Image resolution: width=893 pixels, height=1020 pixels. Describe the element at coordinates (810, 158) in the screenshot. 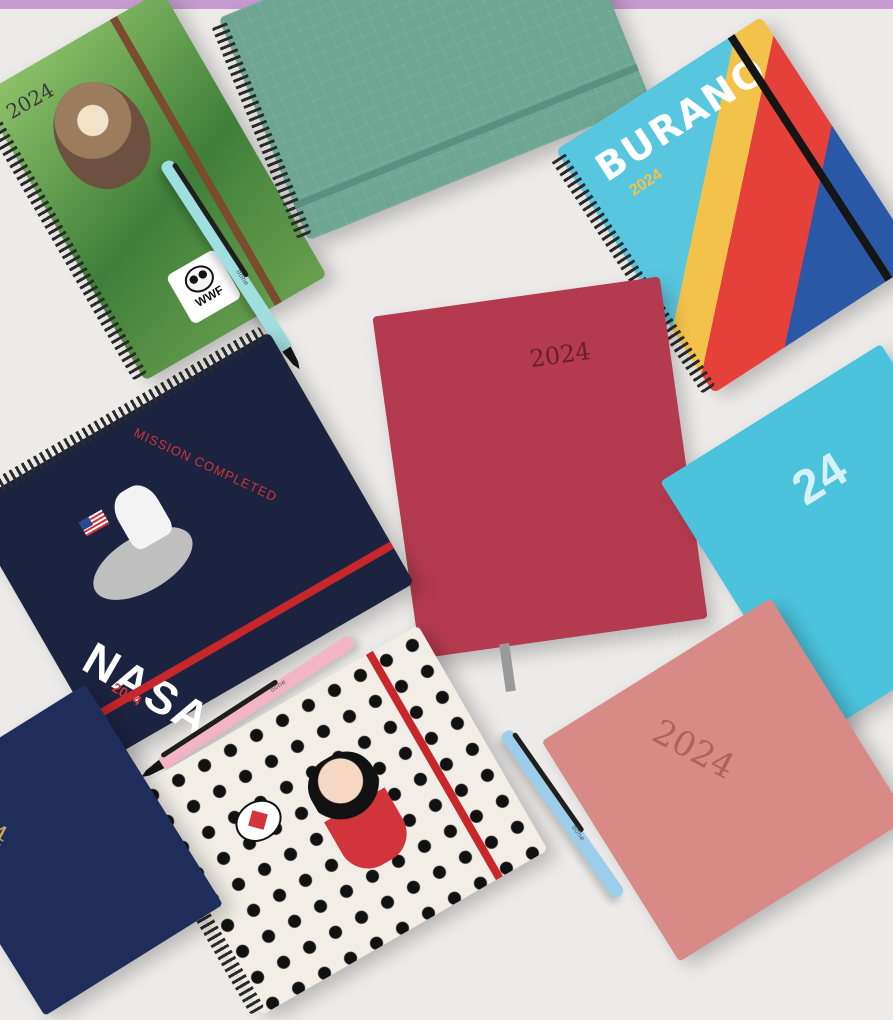

I see `burano-elastic-band` at that location.